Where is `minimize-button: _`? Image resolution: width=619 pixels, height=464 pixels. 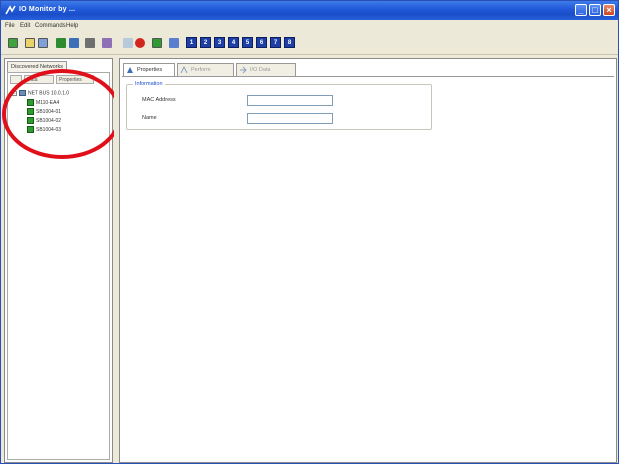 minimize-button: _ is located at coordinates (581, 10).